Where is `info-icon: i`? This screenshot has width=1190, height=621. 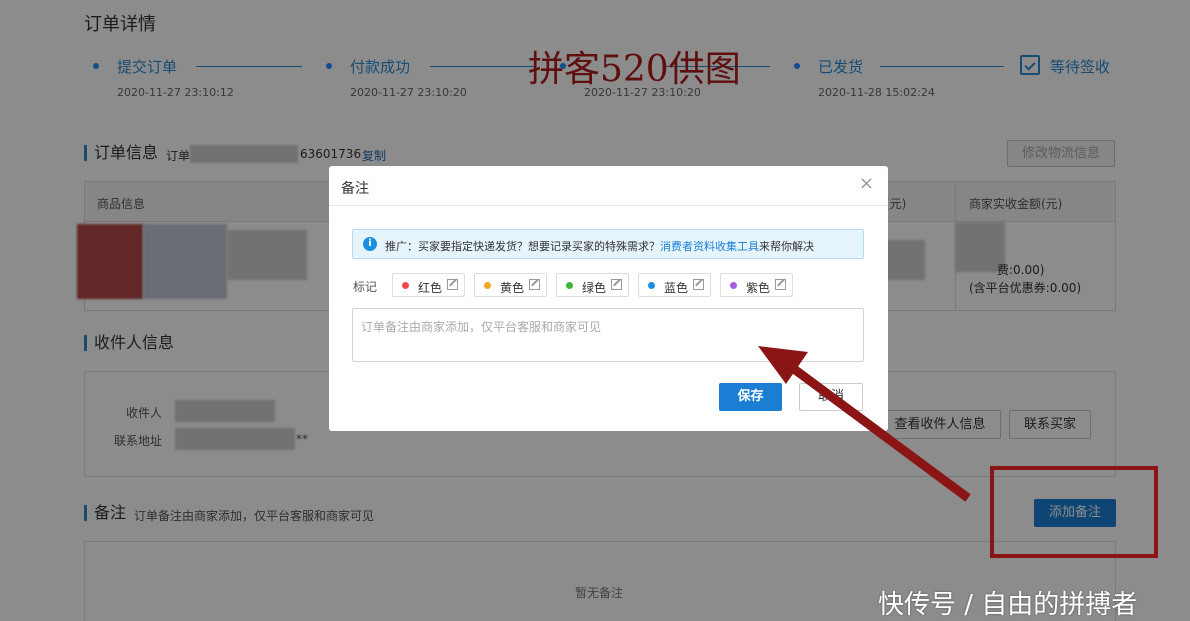 info-icon: i is located at coordinates (370, 244).